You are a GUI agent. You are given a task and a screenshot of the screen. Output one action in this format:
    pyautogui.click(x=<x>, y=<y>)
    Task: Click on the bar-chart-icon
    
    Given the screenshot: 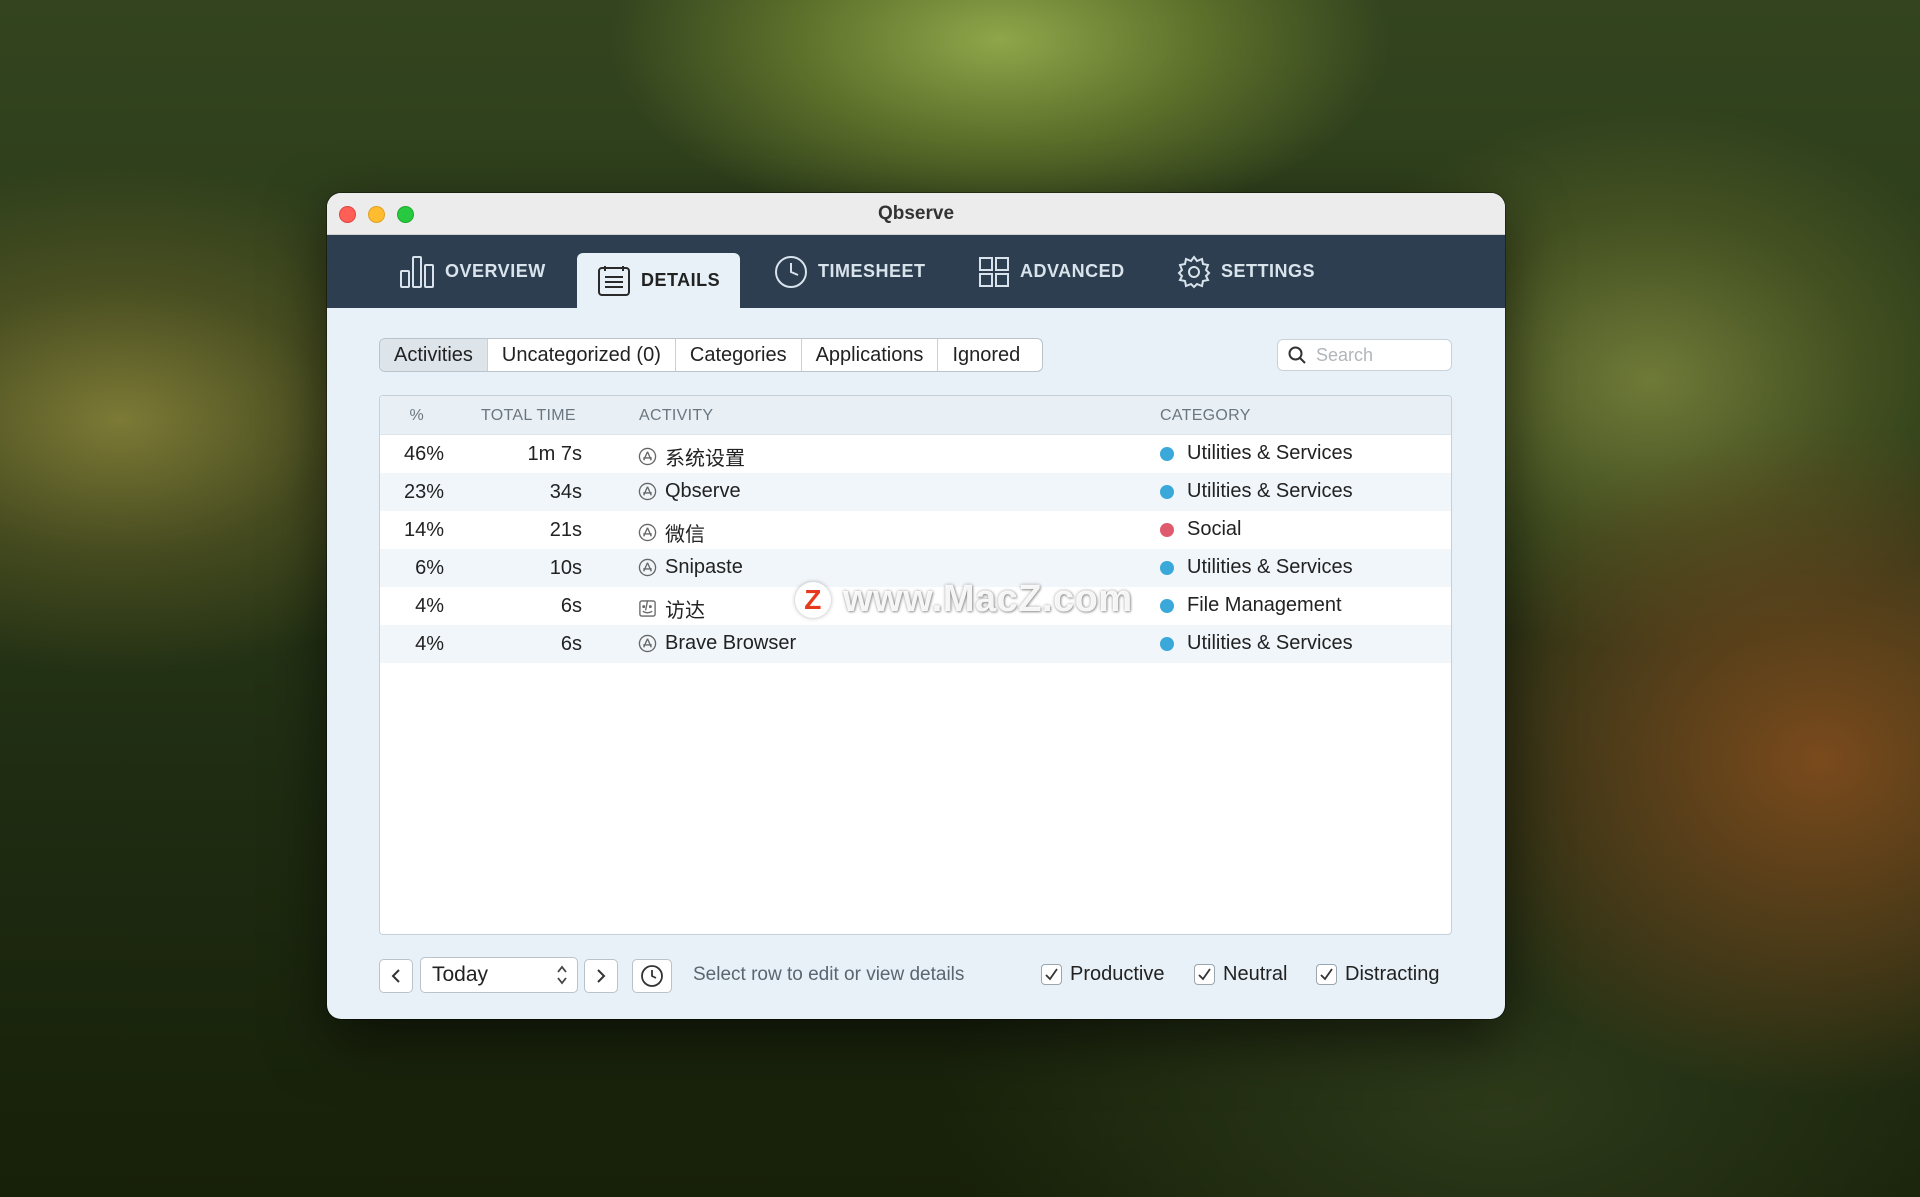 What is the action you would take?
    pyautogui.click(x=417, y=271)
    